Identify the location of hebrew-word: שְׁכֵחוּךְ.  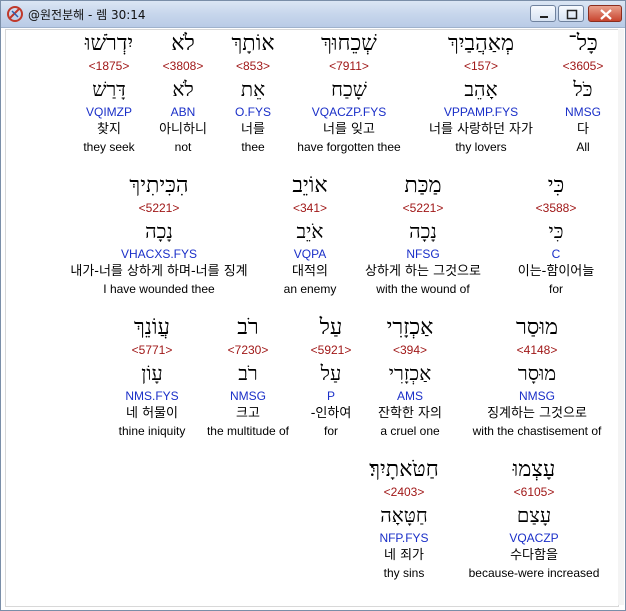
(349, 43).